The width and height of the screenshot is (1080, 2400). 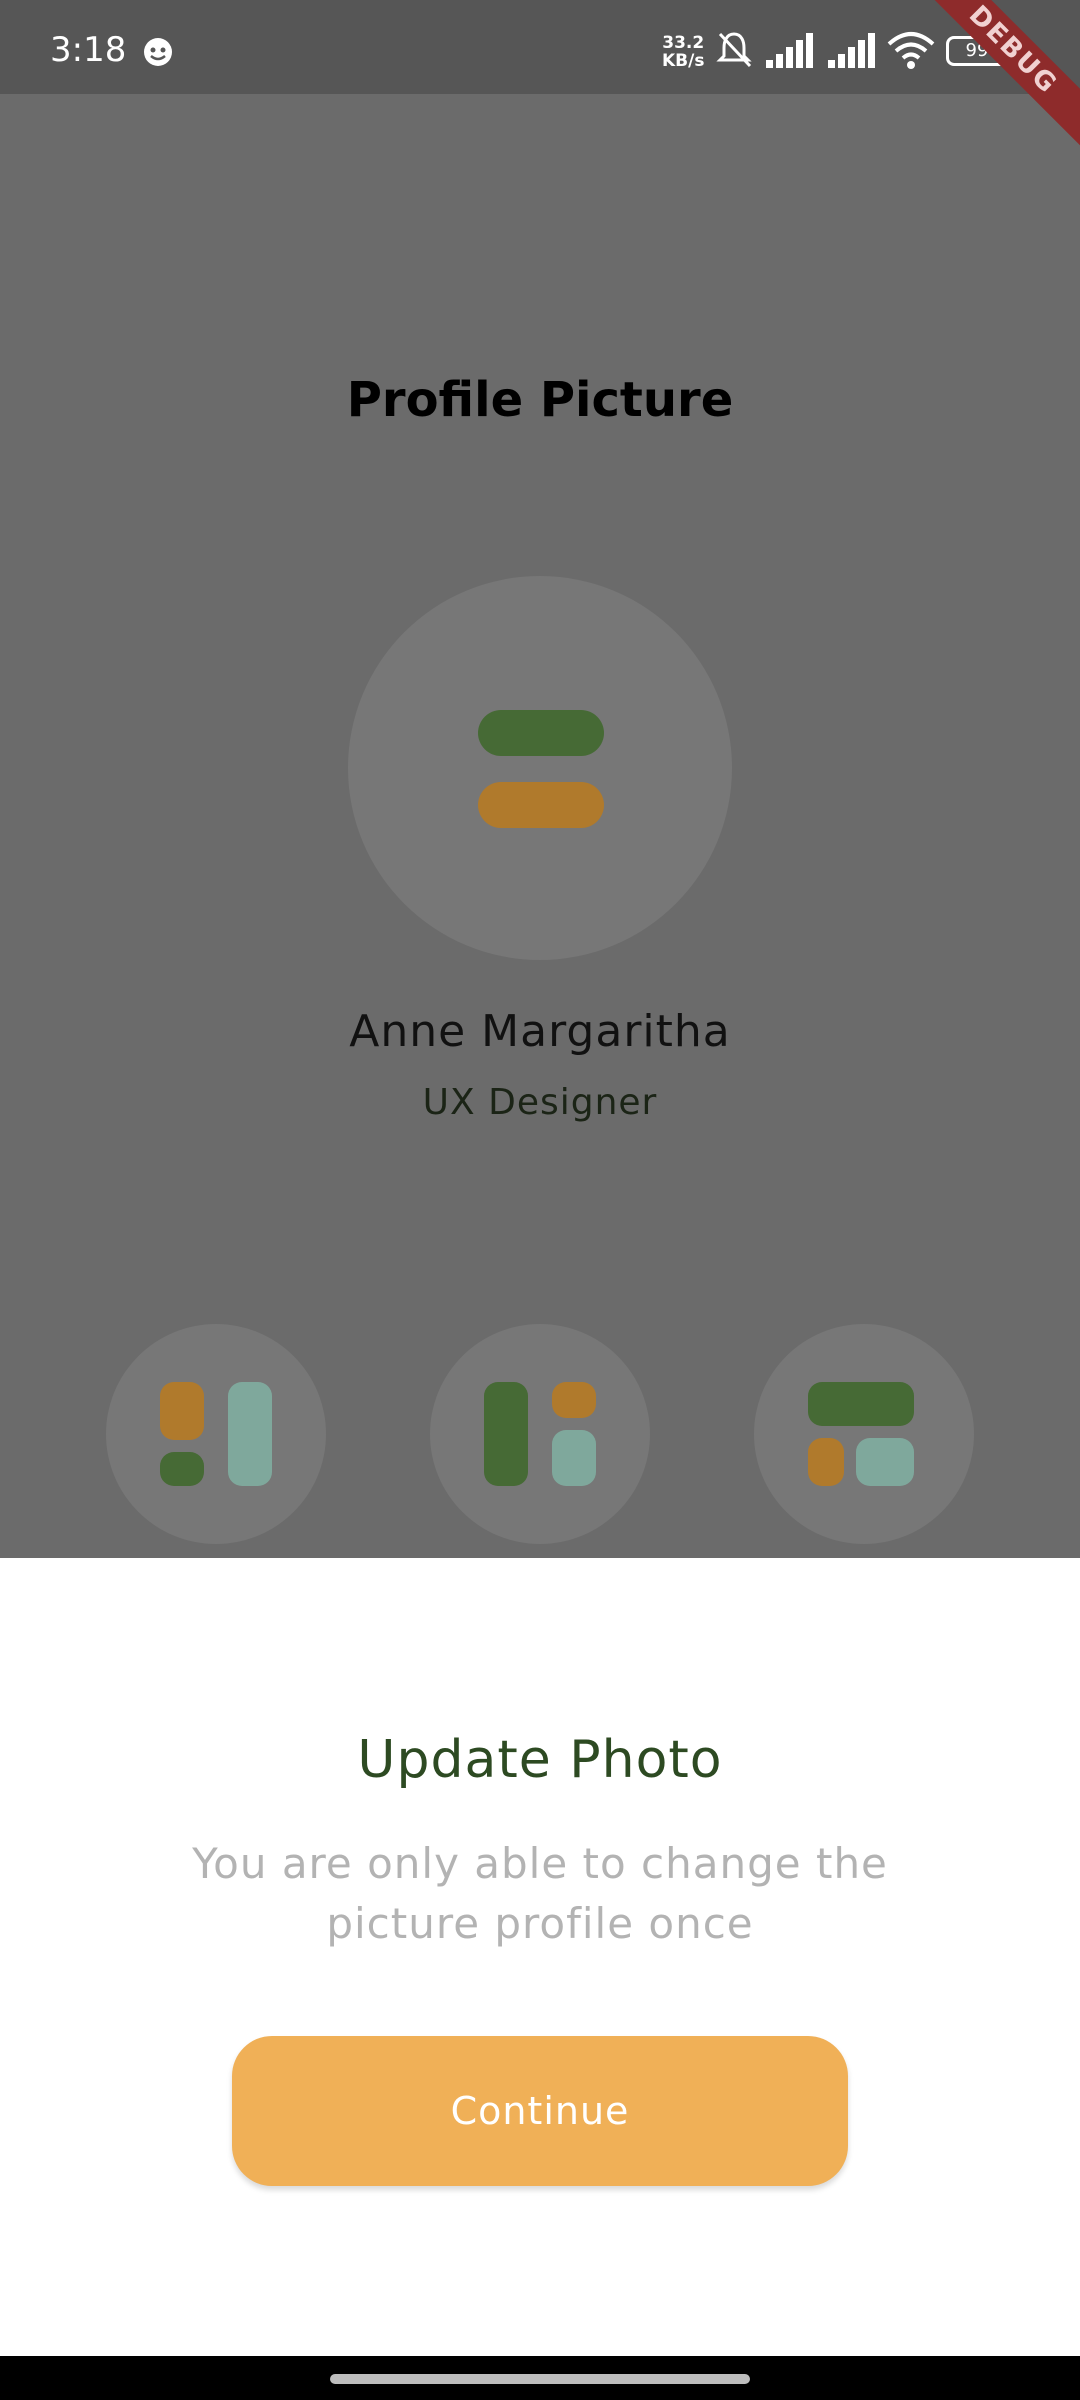 I want to click on profile-name: Anne Margaritha, so click(x=540, y=1031).